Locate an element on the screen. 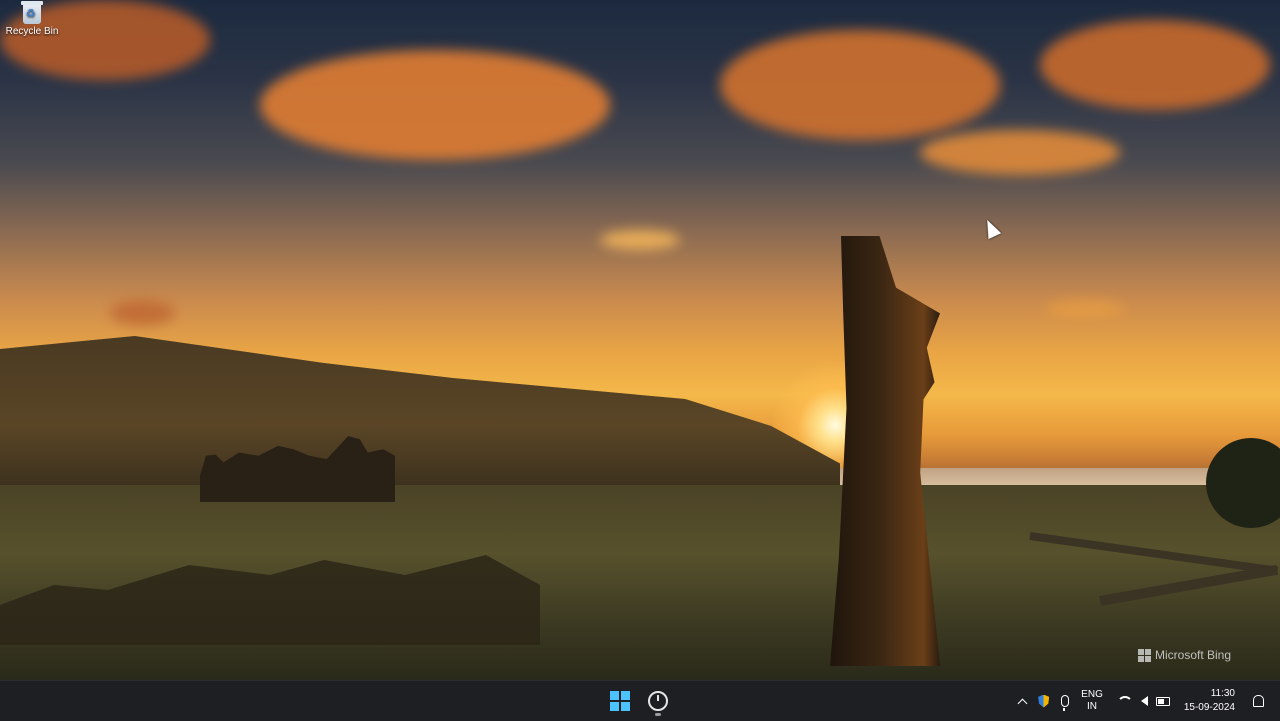 The image size is (1280, 721). language-switcher: ENG IN is located at coordinates (1092, 701).